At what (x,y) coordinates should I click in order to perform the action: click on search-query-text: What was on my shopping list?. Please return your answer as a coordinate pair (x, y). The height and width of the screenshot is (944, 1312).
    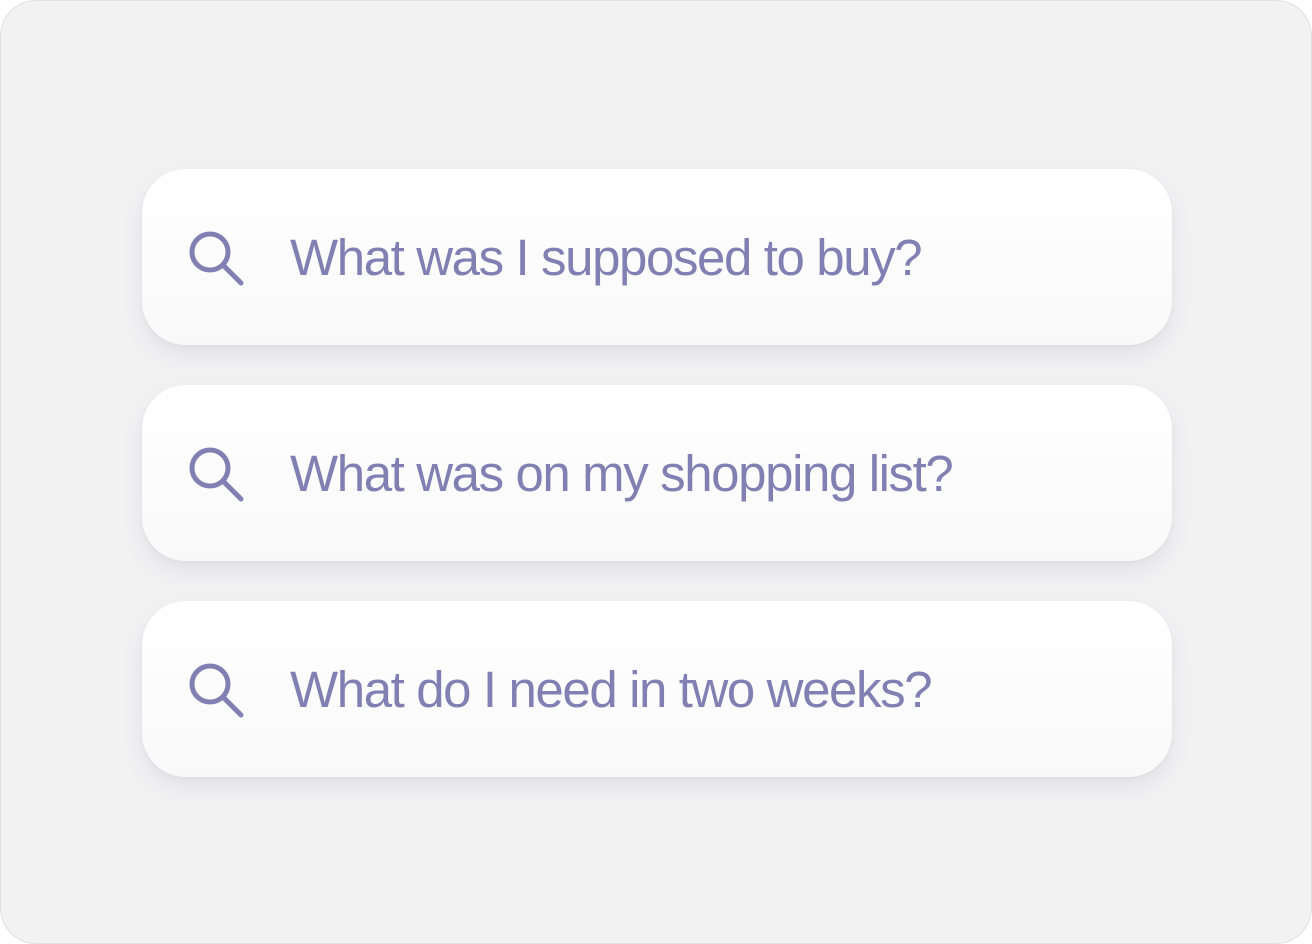
    Looking at the image, I should click on (622, 473).